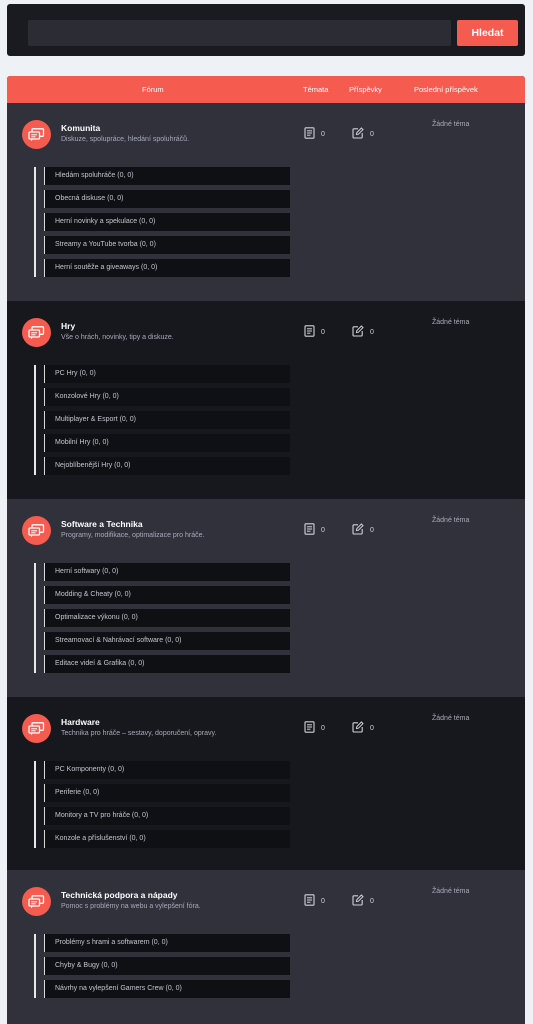  Describe the element at coordinates (316, 89) in the screenshot. I see `header-topics: Témata` at that location.